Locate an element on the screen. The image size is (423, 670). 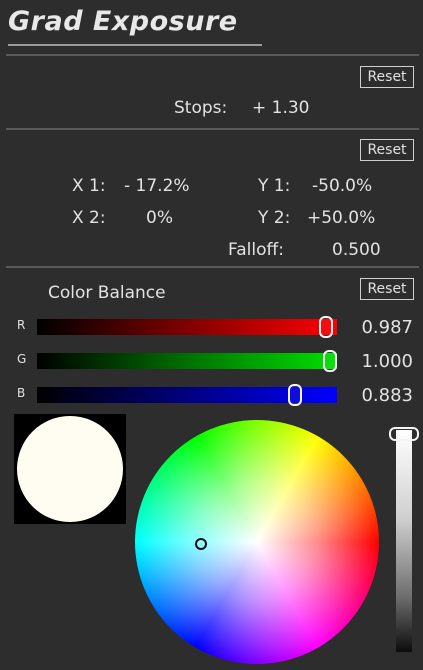
blue-slider-handle is located at coordinates (295, 395).